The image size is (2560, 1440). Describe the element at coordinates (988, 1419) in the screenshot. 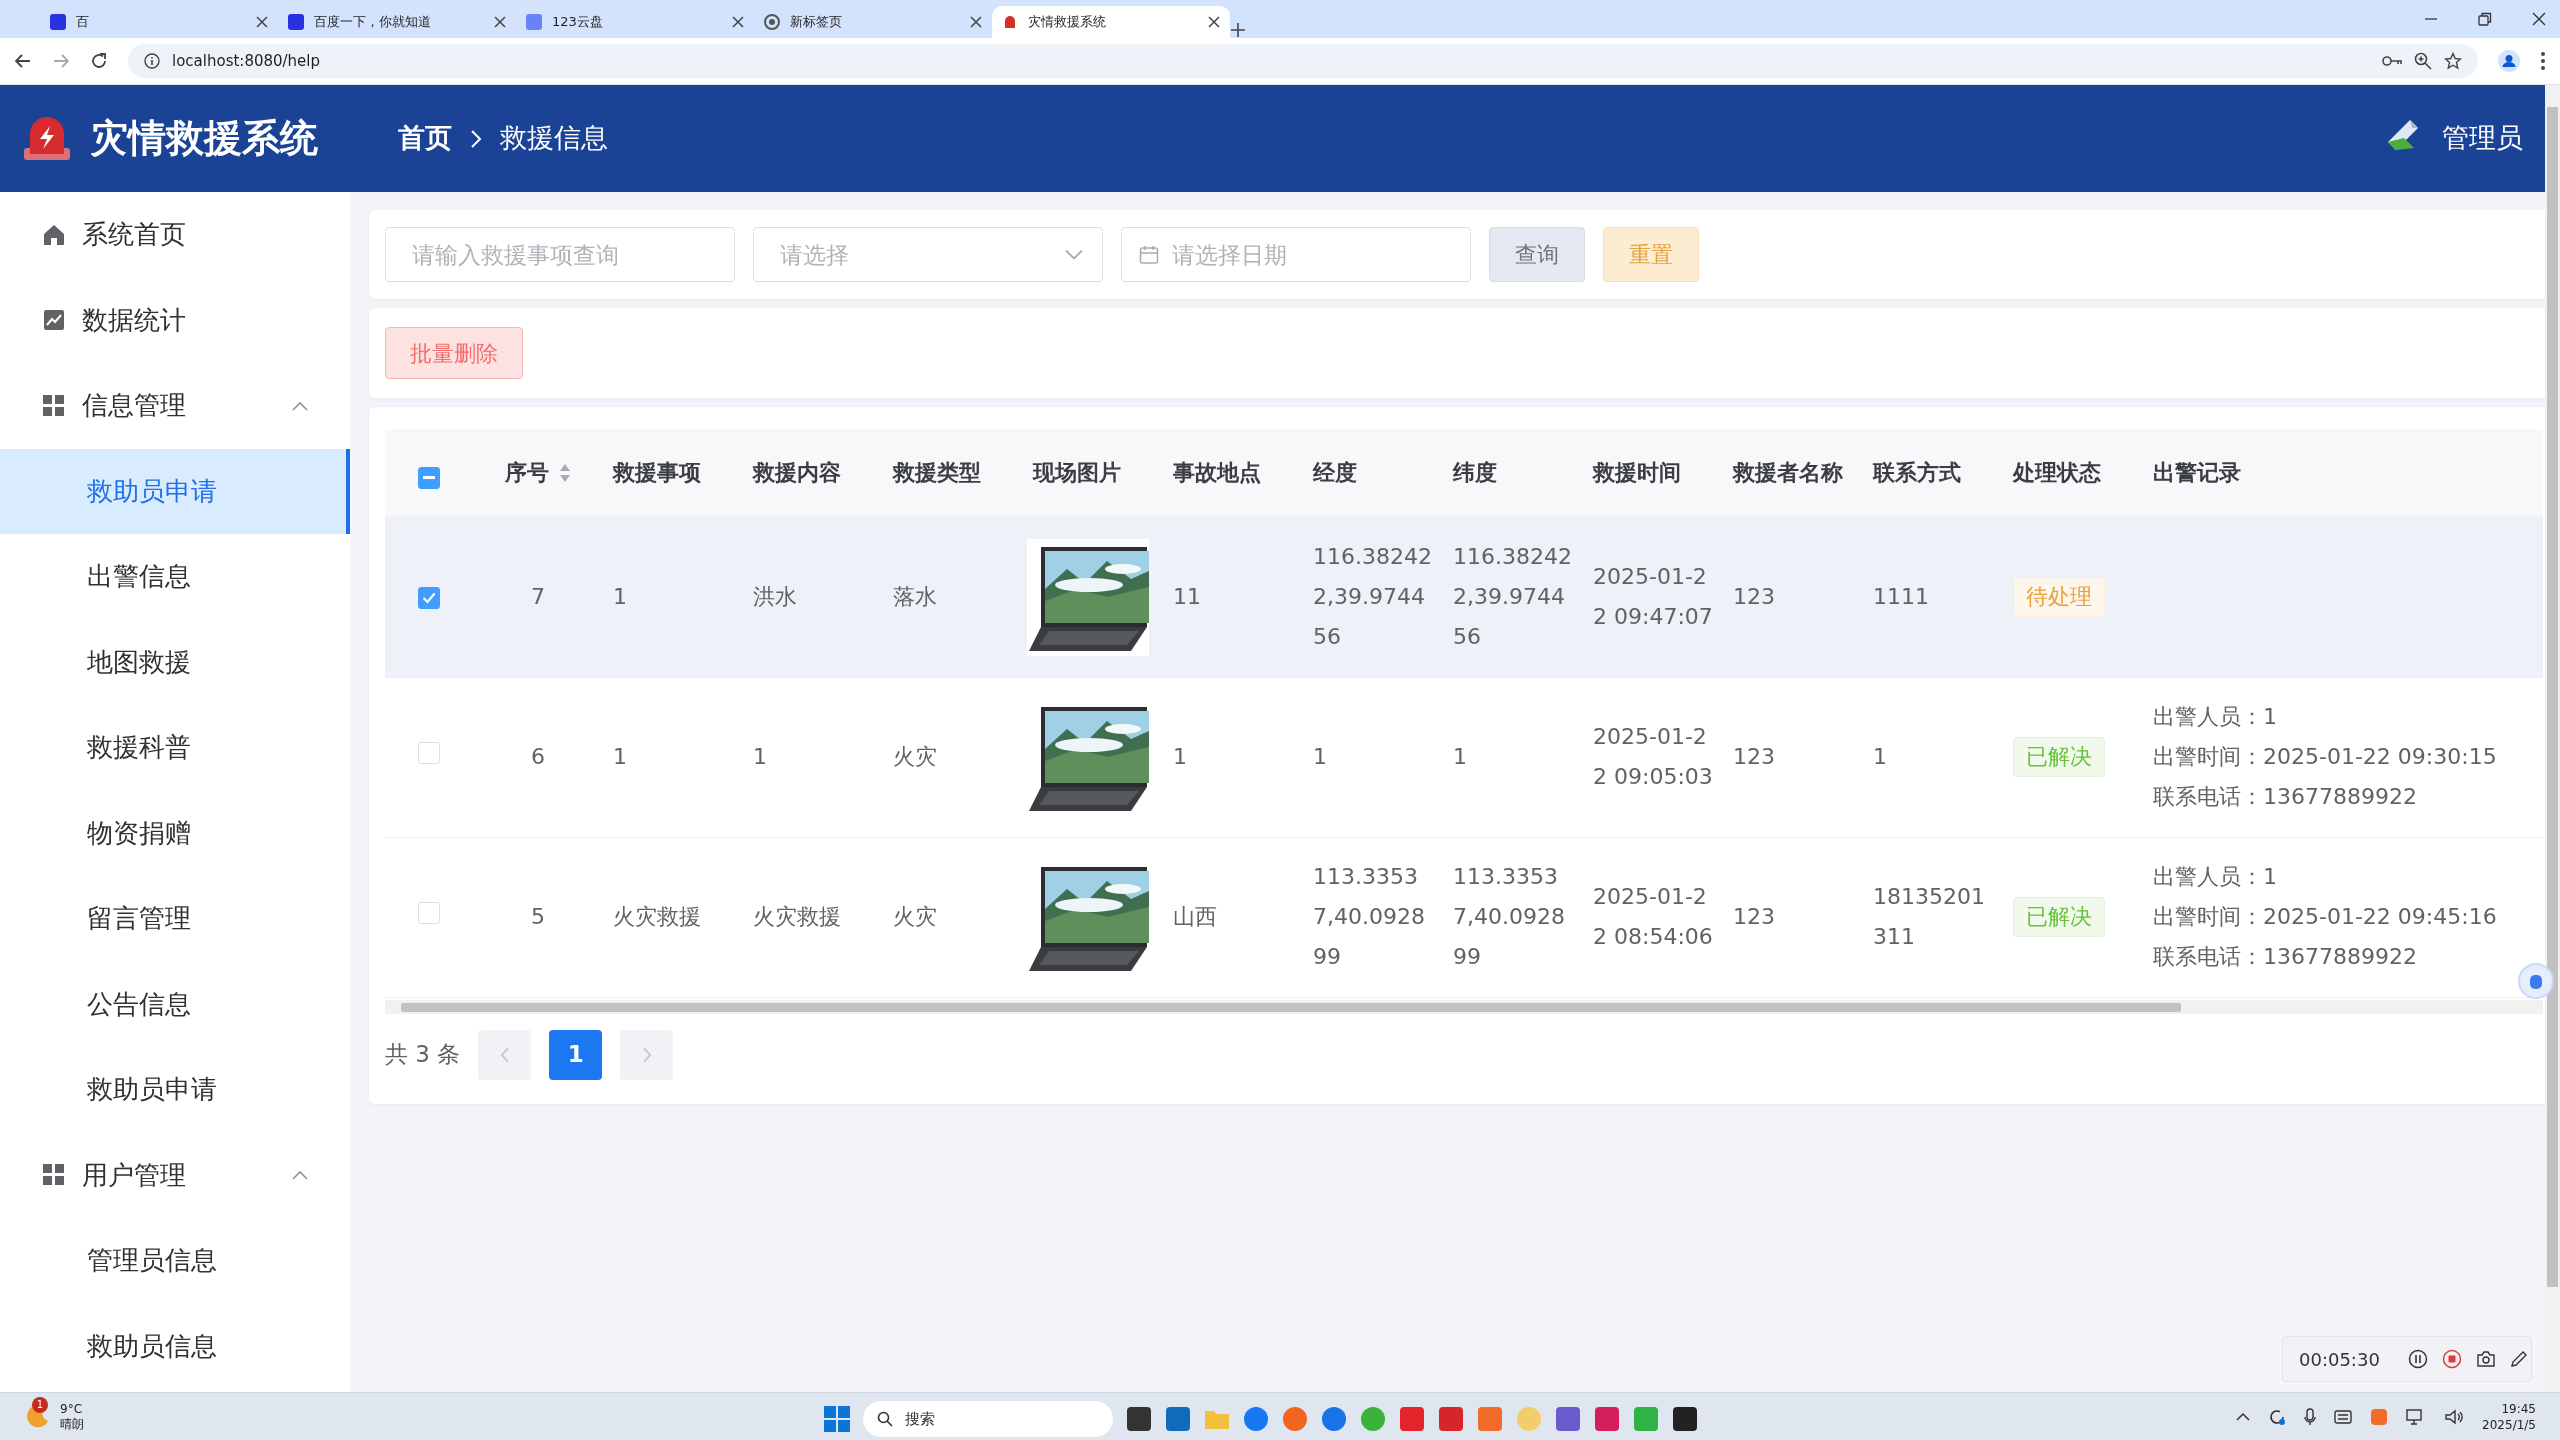

I see `taskbar-search: 搜索` at that location.